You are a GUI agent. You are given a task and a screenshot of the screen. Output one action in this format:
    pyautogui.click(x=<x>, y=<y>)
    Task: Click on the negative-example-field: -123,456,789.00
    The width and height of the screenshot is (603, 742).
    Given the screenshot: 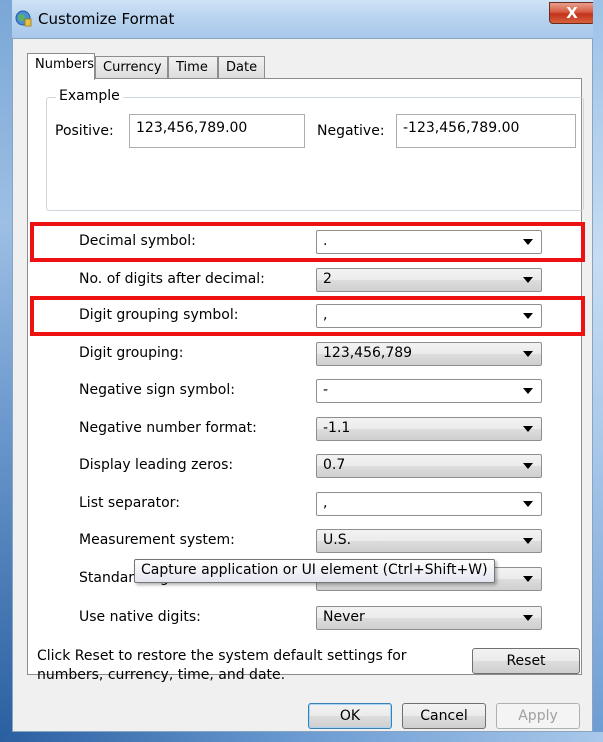 What is the action you would take?
    pyautogui.click(x=486, y=131)
    